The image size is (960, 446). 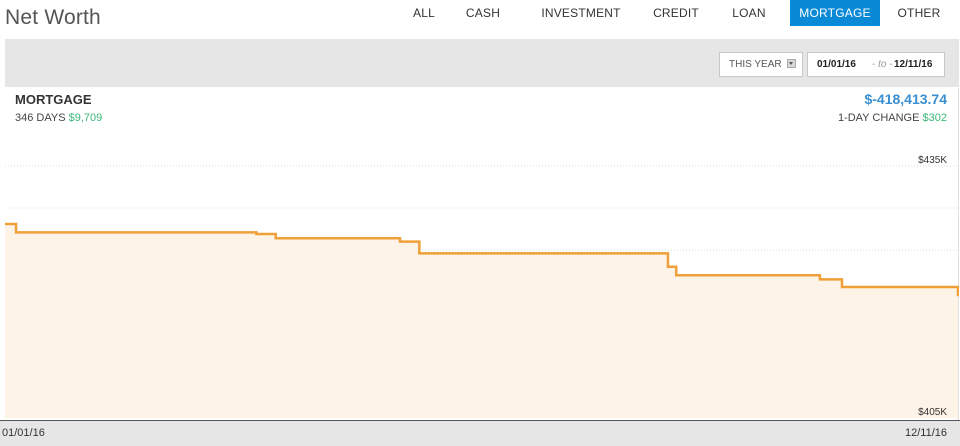 I want to click on range-select-value: THIS YEAR, so click(x=755, y=64).